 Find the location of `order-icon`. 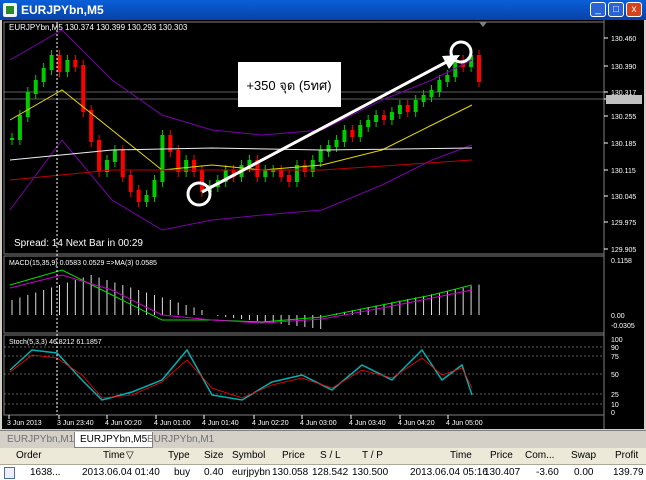

order-icon is located at coordinates (9, 473).